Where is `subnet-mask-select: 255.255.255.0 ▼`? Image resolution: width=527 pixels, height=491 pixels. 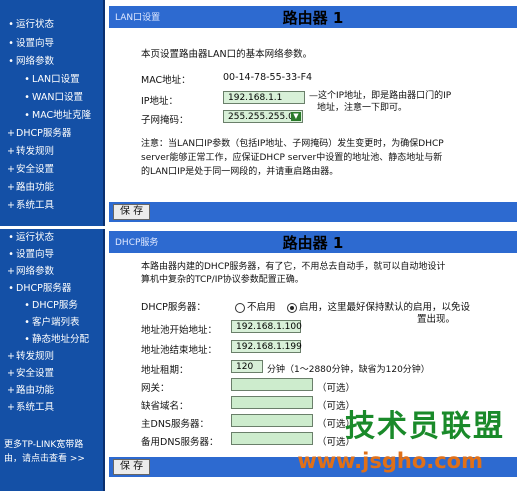 subnet-mask-select: 255.255.255.0 ▼ is located at coordinates (263, 116).